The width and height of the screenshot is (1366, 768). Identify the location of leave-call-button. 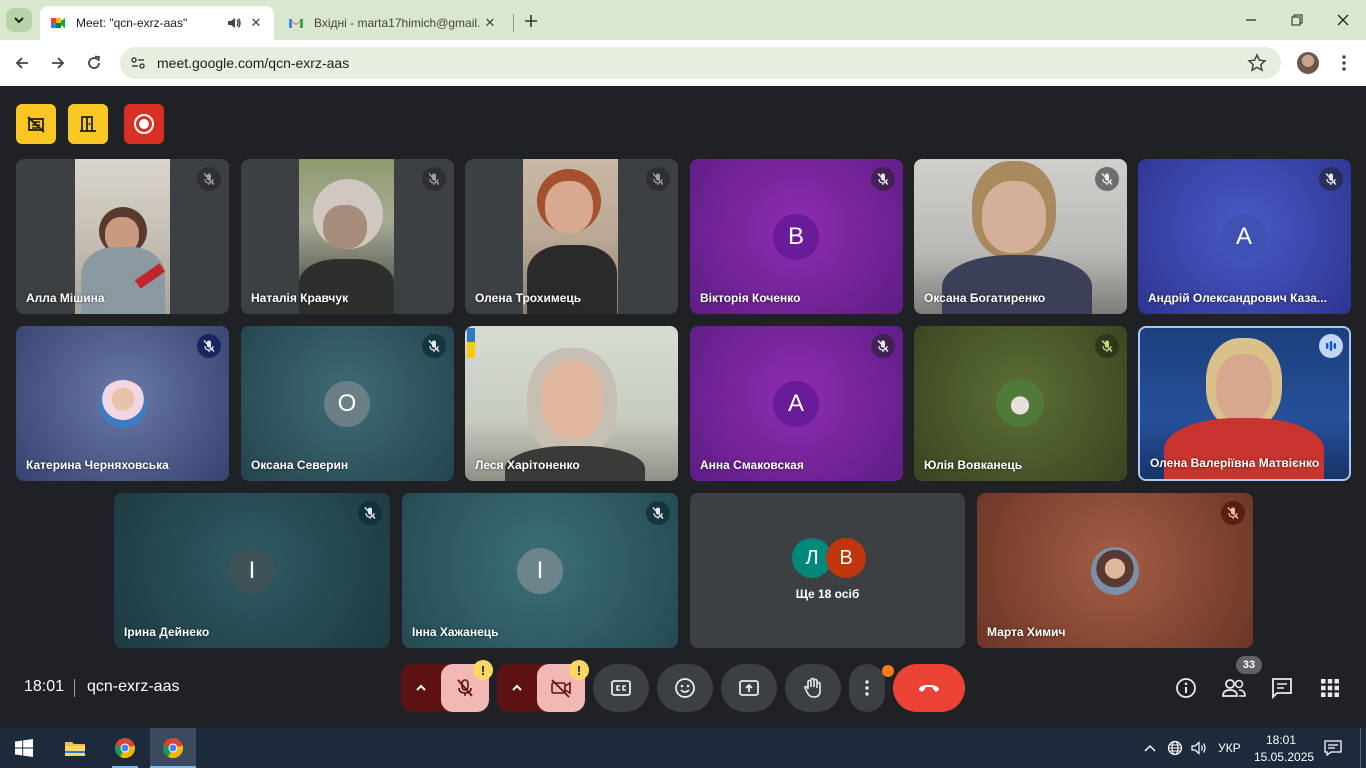
(929, 688).